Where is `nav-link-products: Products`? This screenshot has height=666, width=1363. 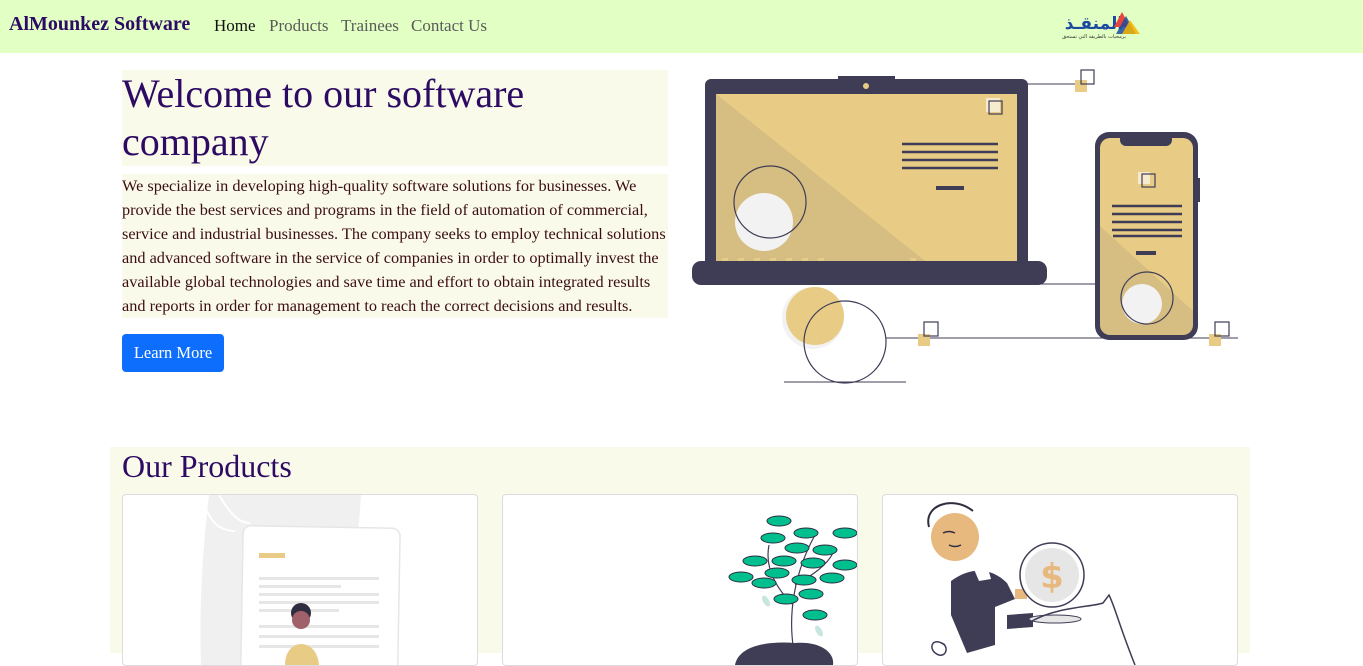
nav-link-products: Products is located at coordinates (299, 26).